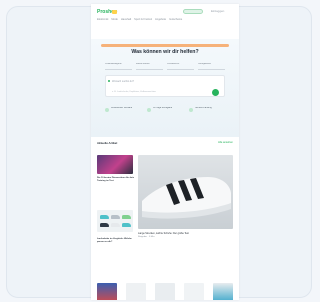 This screenshot has width=320, height=302. I want to click on filter-label: Verfügbarkeit, so click(204, 64).